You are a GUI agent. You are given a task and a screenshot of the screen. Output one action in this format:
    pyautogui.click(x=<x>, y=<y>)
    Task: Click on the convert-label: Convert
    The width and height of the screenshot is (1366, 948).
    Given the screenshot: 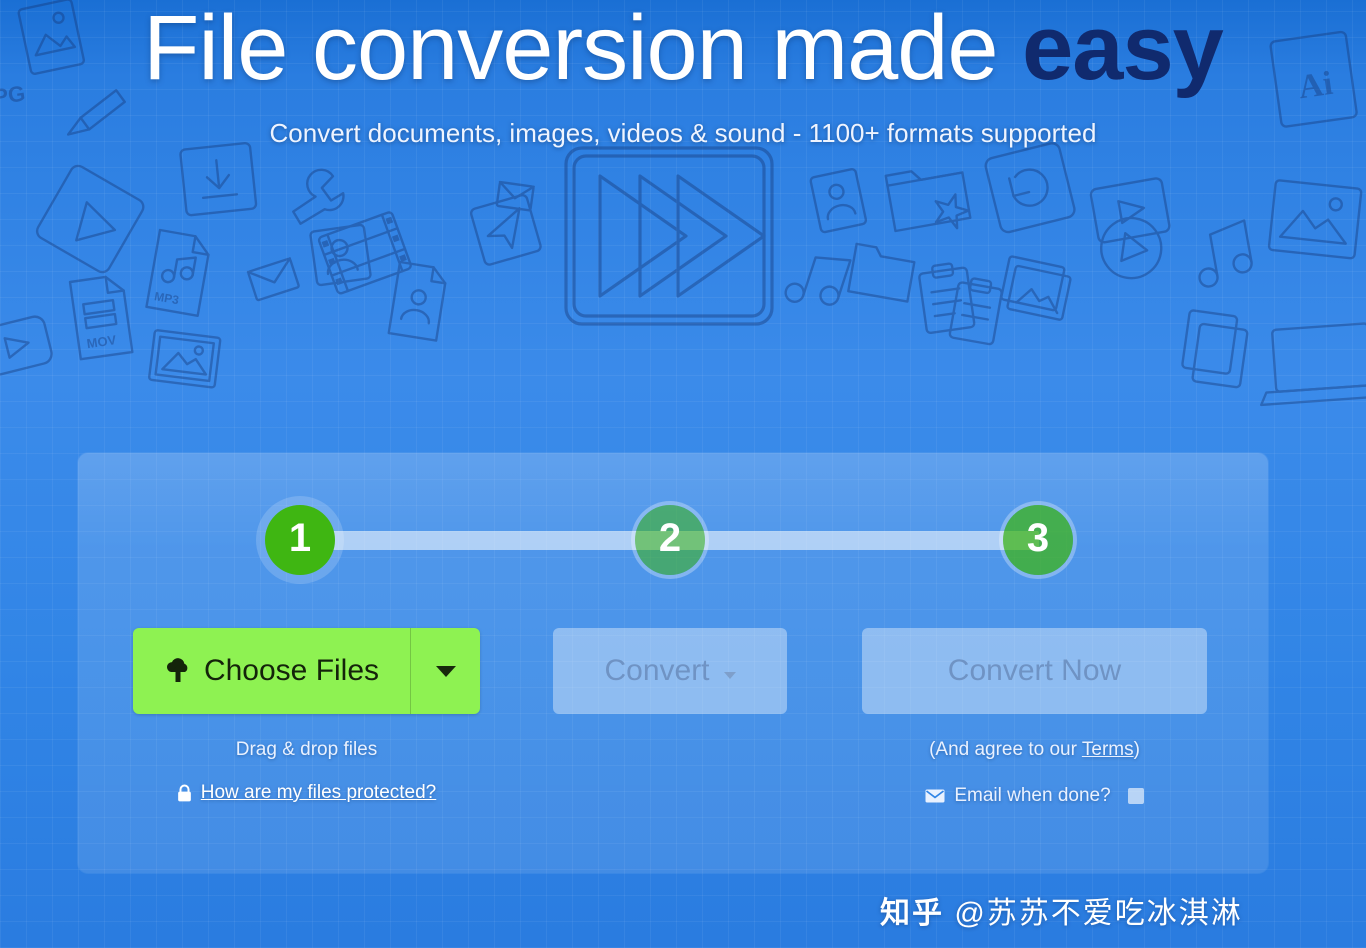 What is the action you would take?
    pyautogui.click(x=657, y=670)
    